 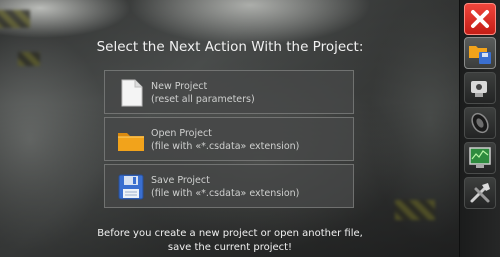 I want to click on menu-item-title: Save Project, so click(x=180, y=180).